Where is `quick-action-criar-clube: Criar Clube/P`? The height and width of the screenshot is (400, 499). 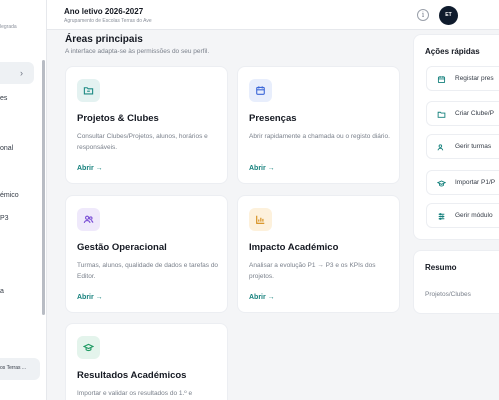
quick-action-criar-clube: Criar Clube/P is located at coordinates (462, 113).